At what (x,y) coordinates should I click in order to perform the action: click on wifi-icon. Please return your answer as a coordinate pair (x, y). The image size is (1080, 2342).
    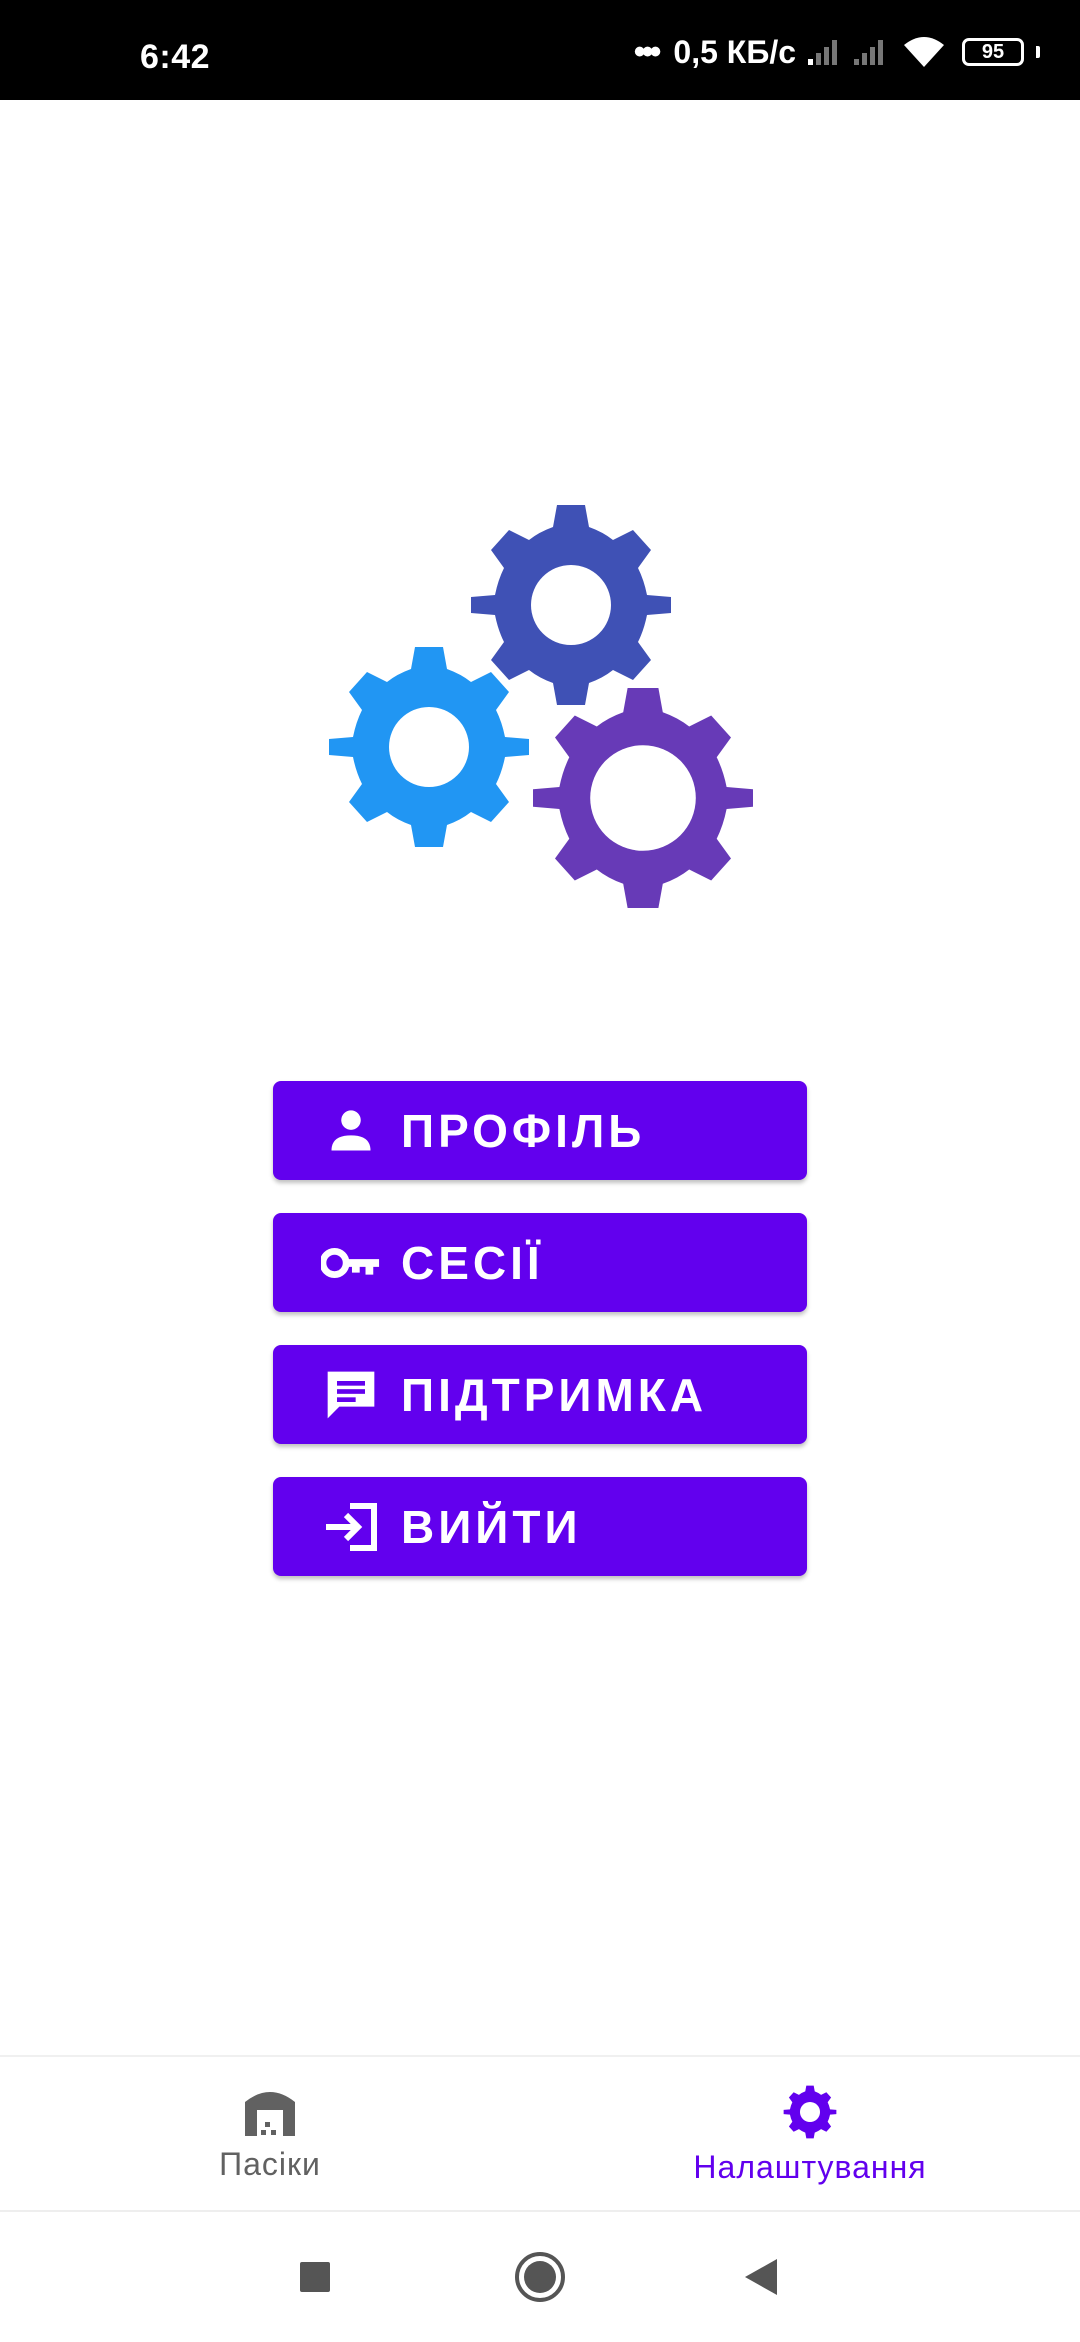
    Looking at the image, I should click on (924, 52).